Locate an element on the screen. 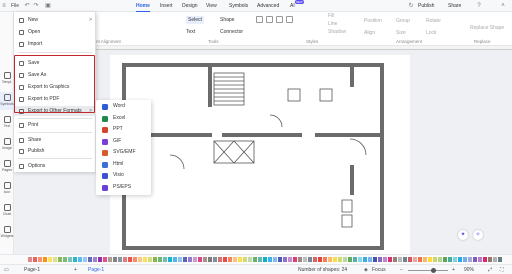 The image size is (512, 274). publish-button: Publish is located at coordinates (426, 6).